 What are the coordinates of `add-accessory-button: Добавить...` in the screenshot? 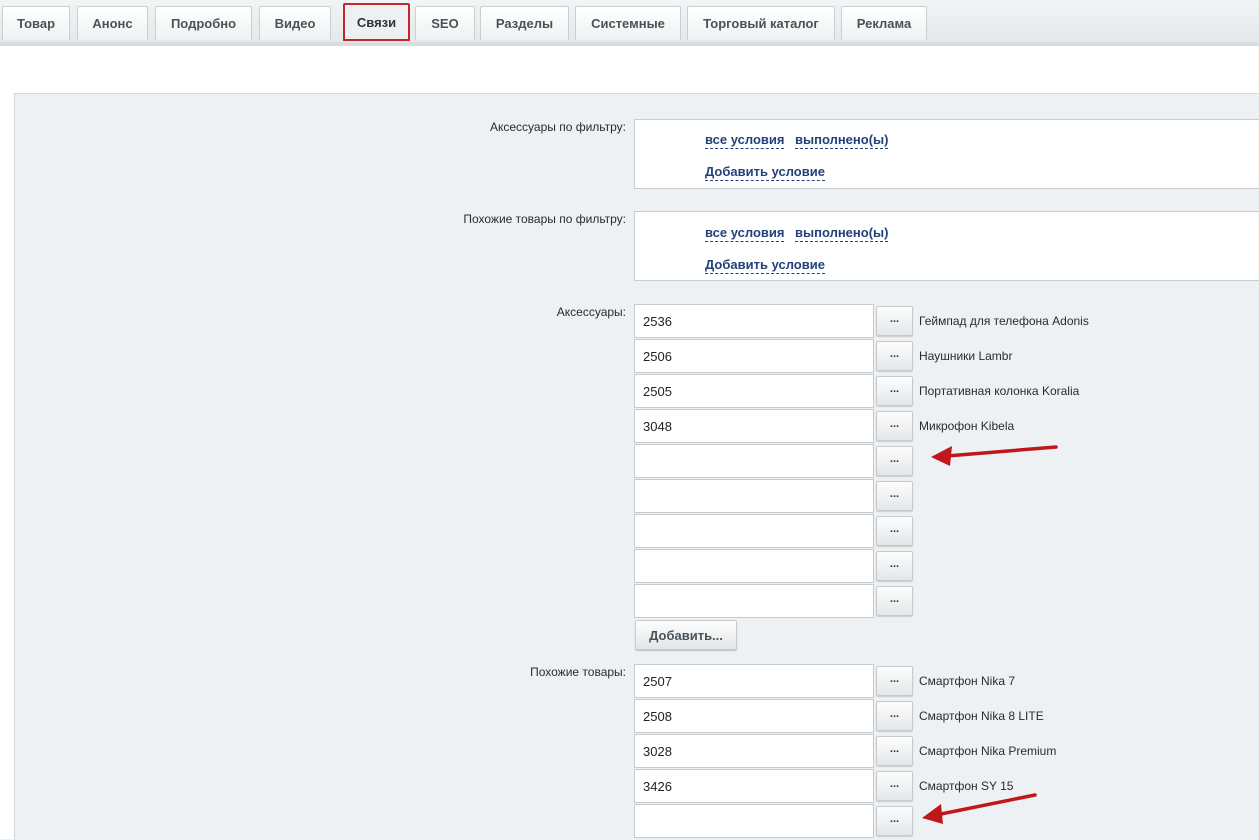 It's located at (686, 635).